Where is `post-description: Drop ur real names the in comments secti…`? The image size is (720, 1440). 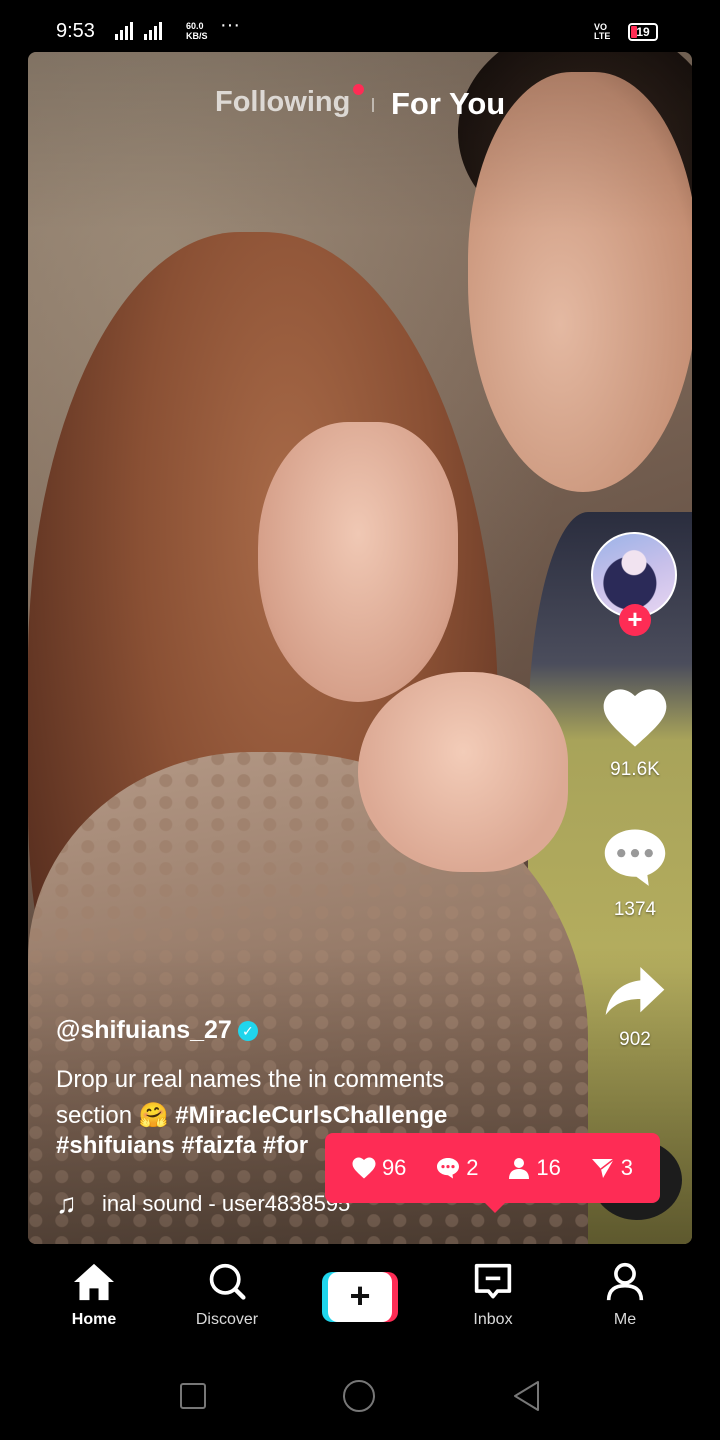 post-description: Drop ur real names the in comments secti… is located at coordinates (286, 1098).